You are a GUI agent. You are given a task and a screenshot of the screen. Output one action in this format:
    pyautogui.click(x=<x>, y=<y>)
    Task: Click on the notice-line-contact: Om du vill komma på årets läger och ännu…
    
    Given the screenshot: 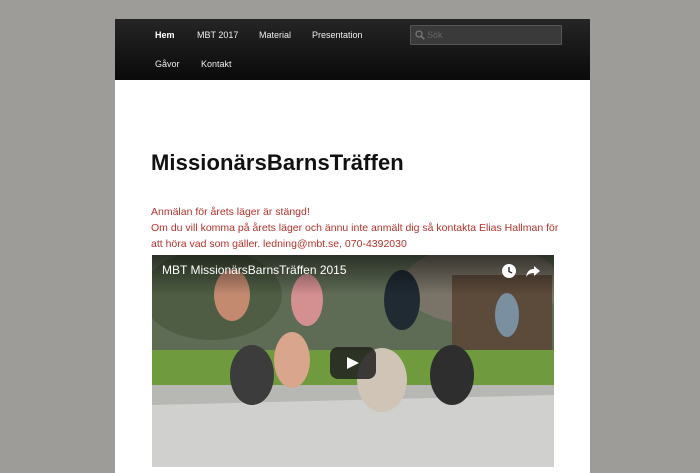 What is the action you would take?
    pyautogui.click(x=355, y=228)
    